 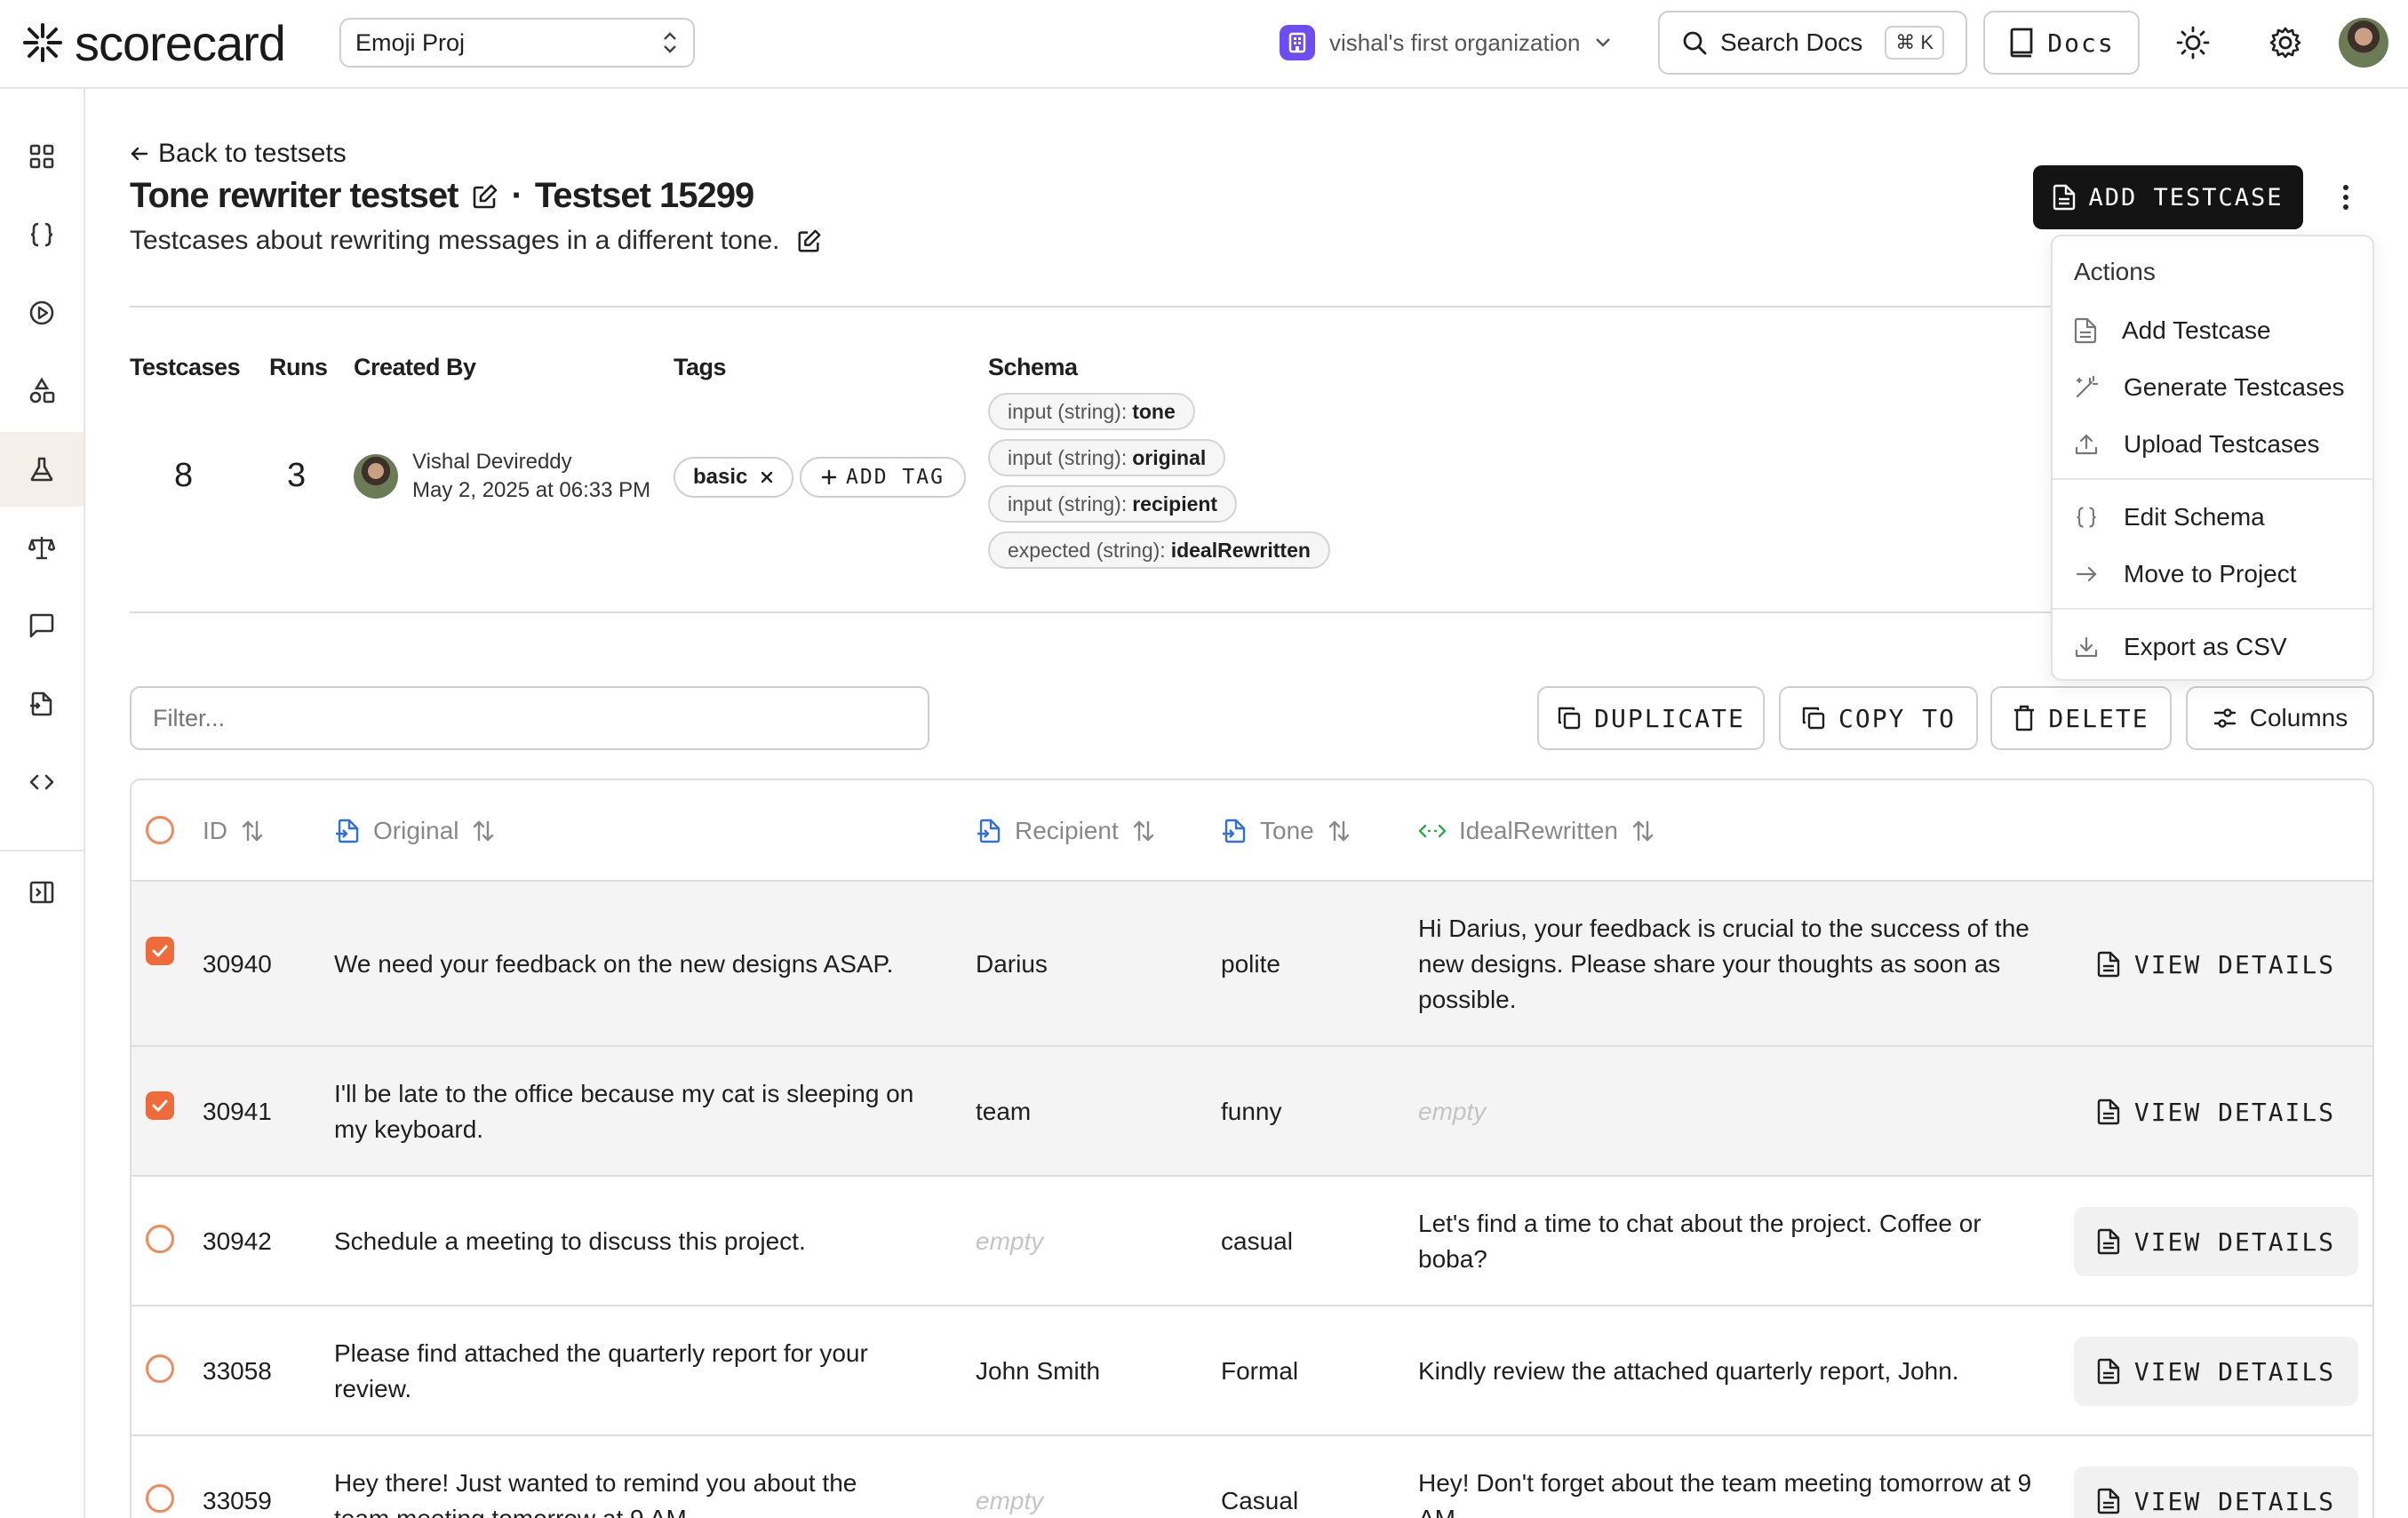 I want to click on columns-button: Columns, so click(x=2280, y=718).